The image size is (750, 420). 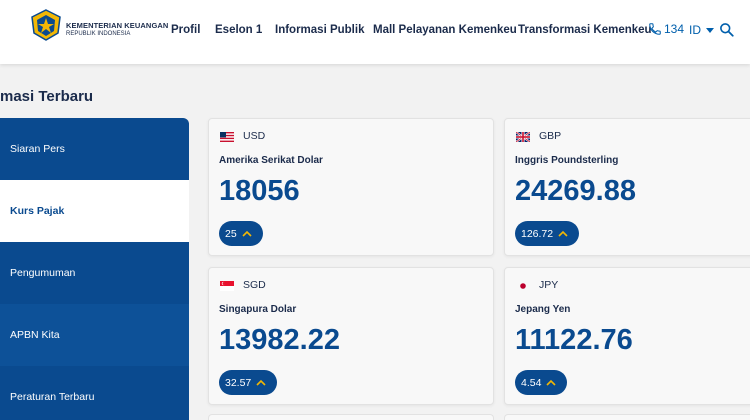 What do you see at coordinates (47, 96) in the screenshot?
I see `page-title: masi Terbaru` at bounding box center [47, 96].